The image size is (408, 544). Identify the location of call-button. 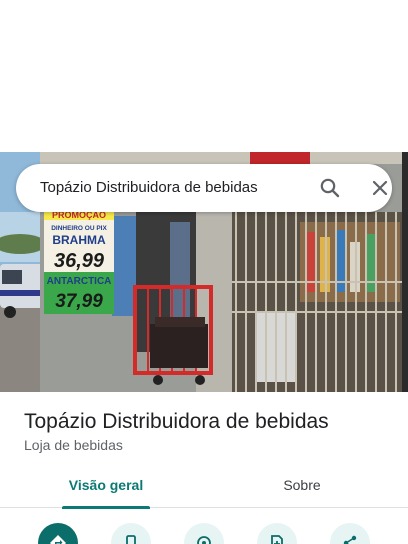
(131, 533).